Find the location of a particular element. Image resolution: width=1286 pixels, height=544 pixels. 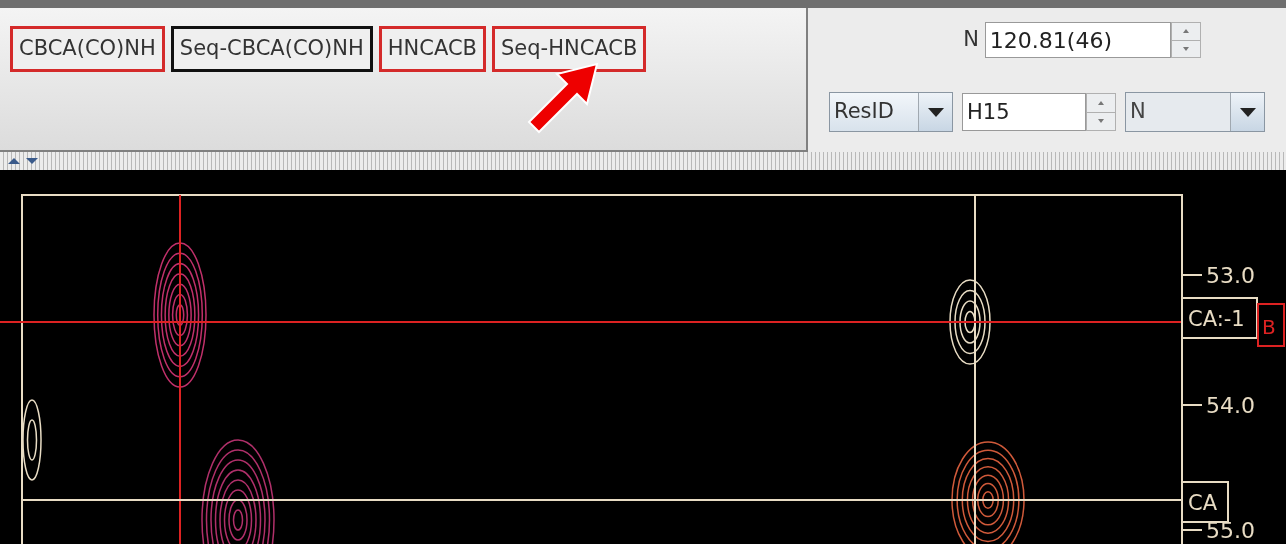

atom-dropdown: N is located at coordinates (1195, 112).